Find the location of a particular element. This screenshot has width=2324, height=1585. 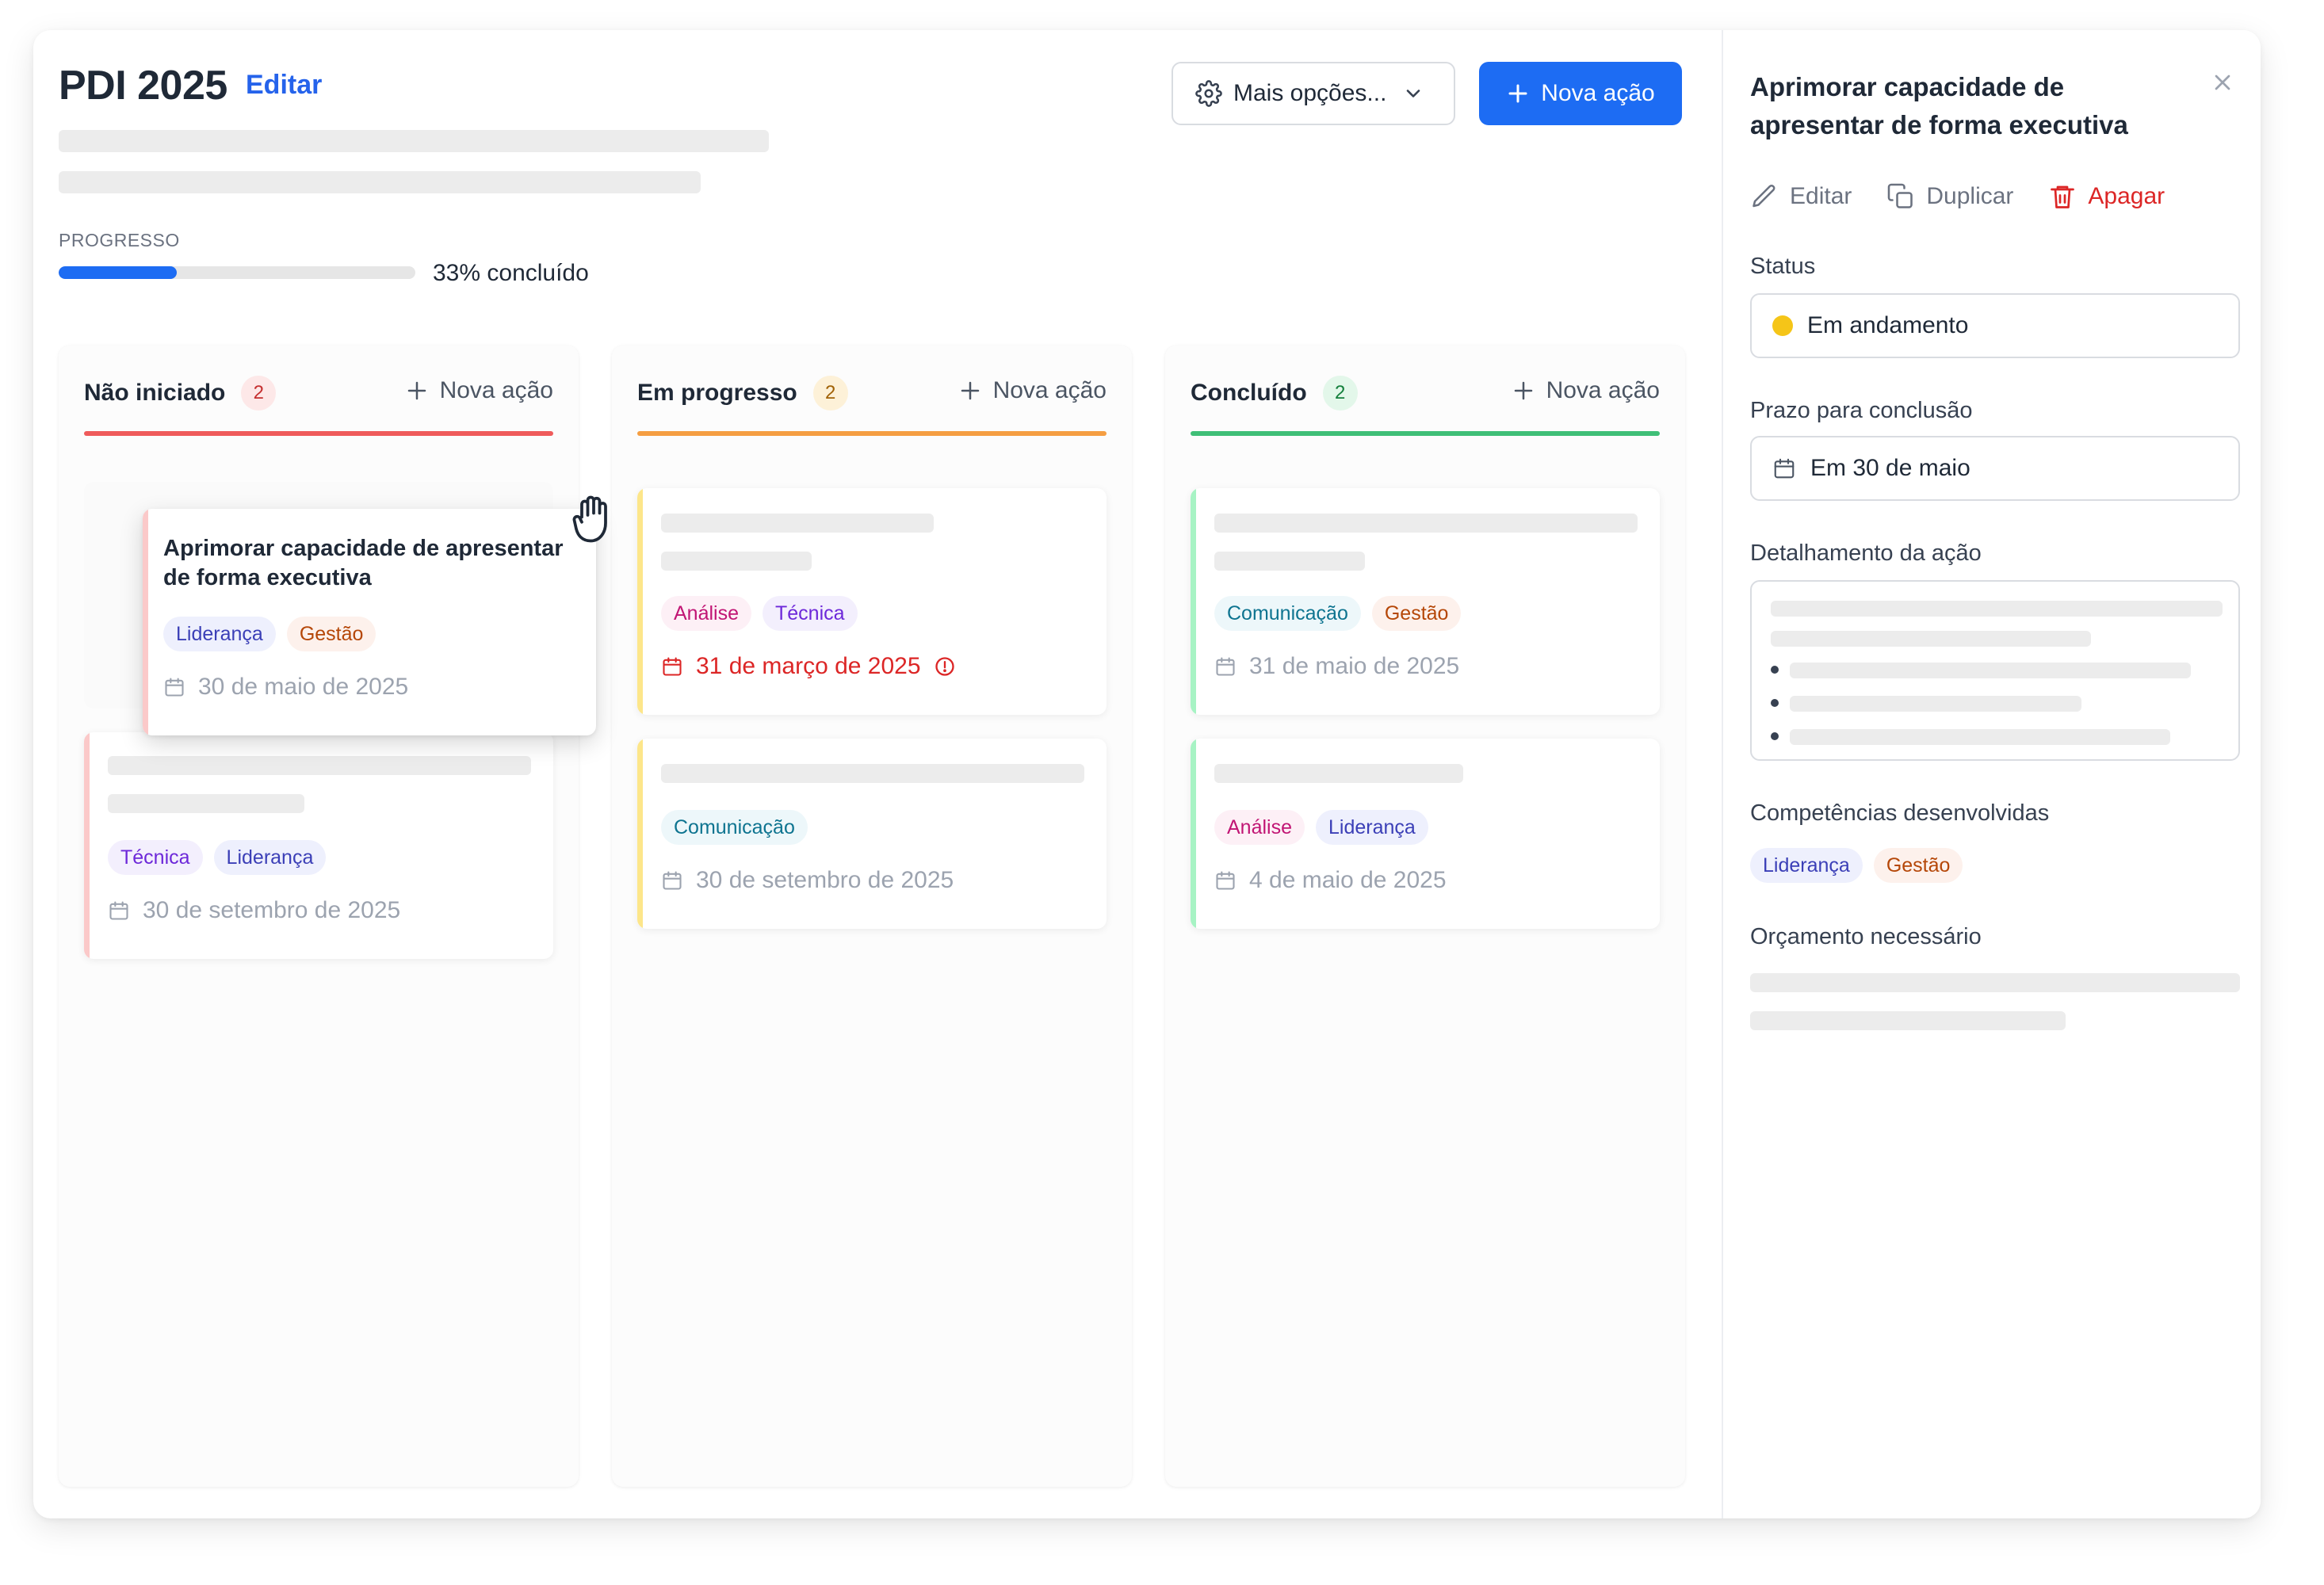

trash-icon is located at coordinates (2063, 196).